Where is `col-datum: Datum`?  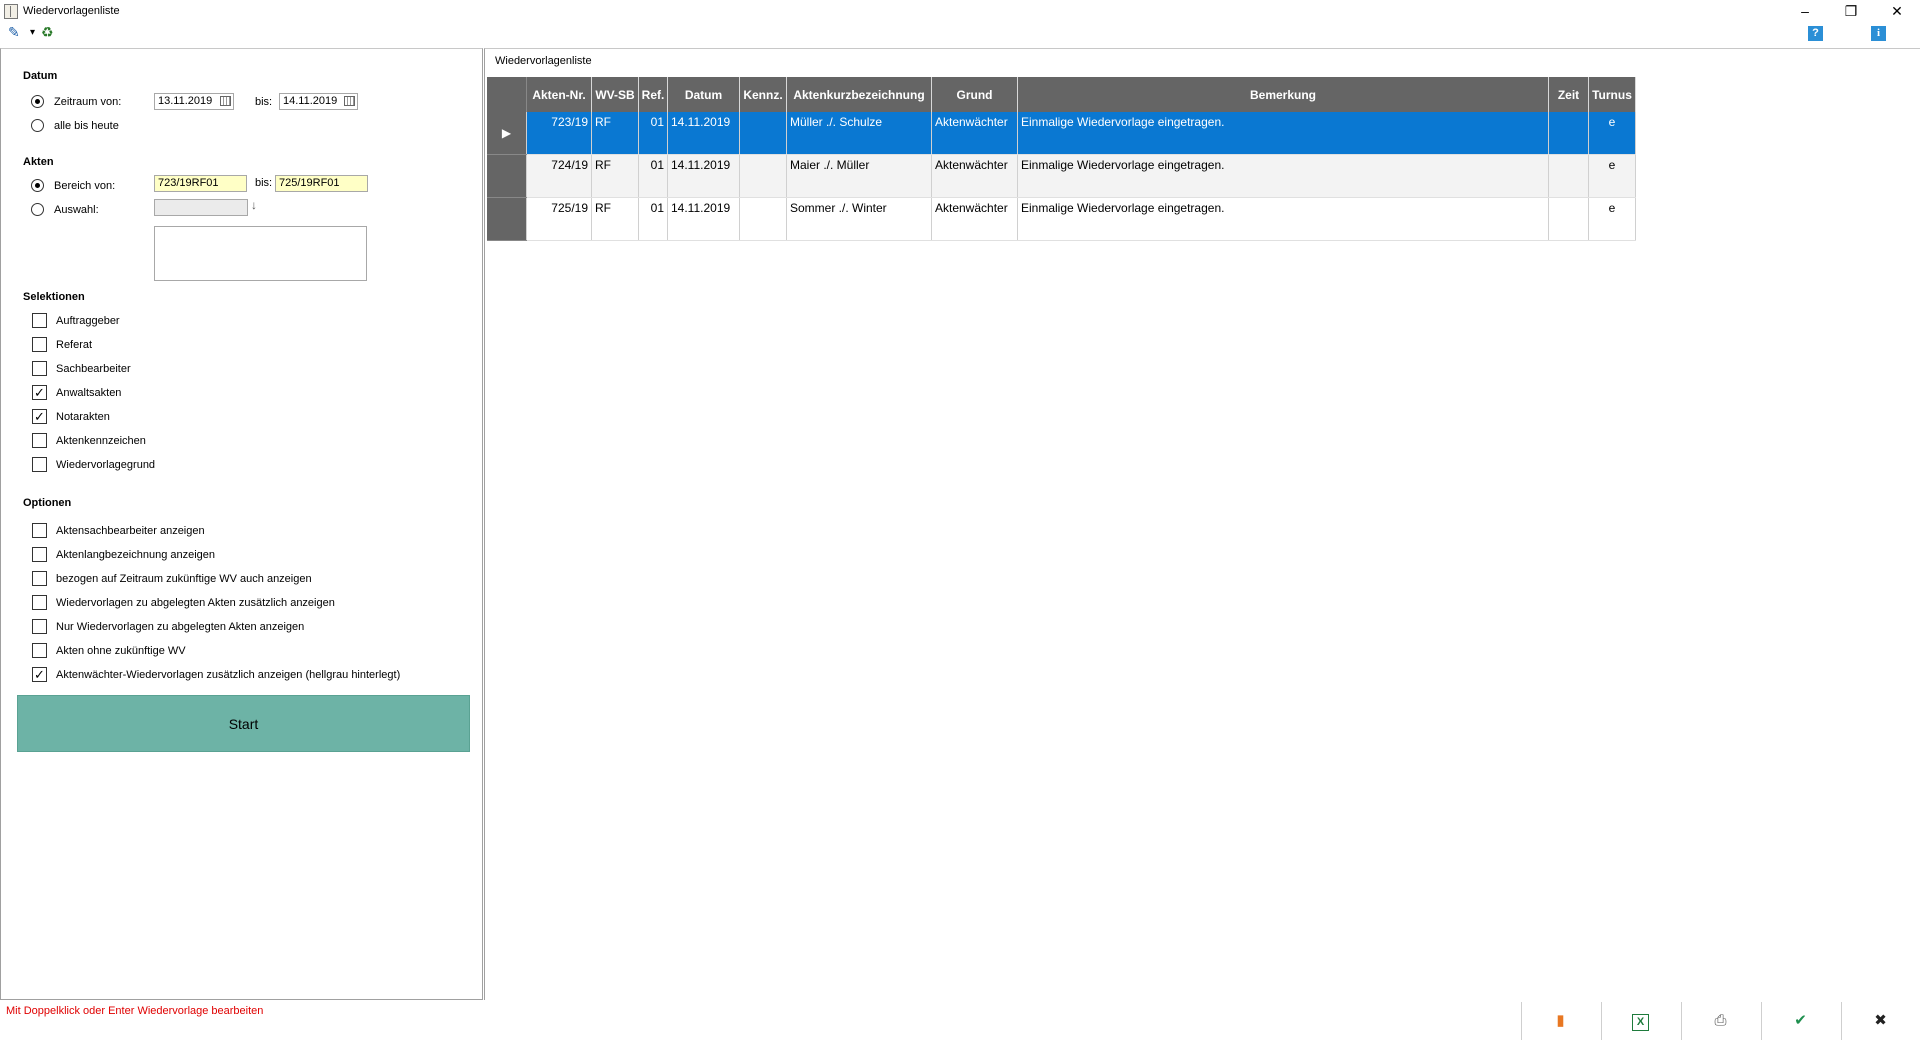
col-datum: Datum is located at coordinates (703, 94).